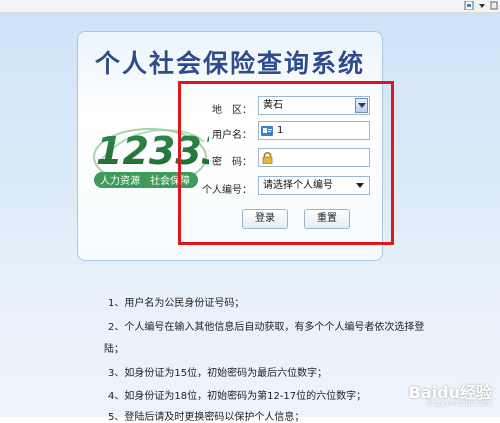 This screenshot has height=423, width=500. What do you see at coordinates (494, 5) in the screenshot?
I see `tools-icon` at bounding box center [494, 5].